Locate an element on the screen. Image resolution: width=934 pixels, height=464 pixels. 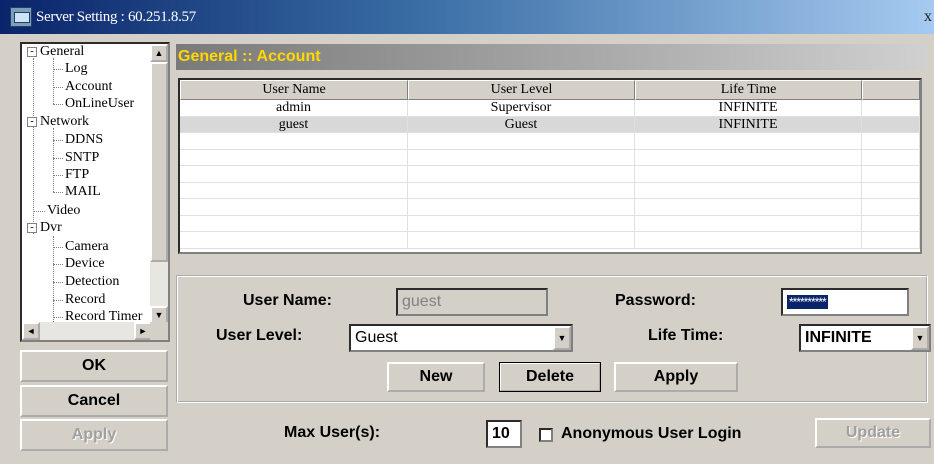
window-title: Server Setting : 60.251.8.57 is located at coordinates (116, 16).